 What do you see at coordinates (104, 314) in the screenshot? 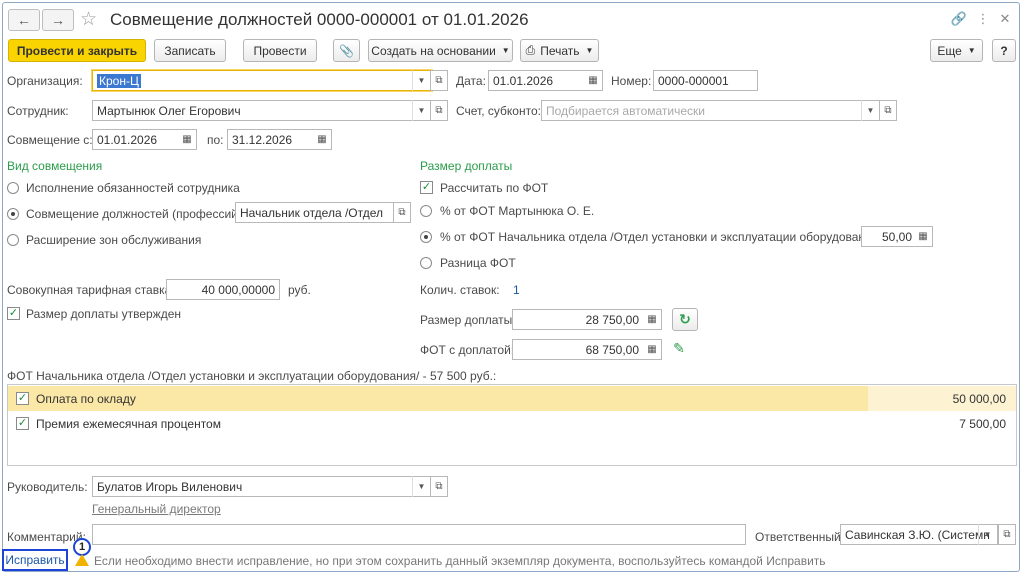
I see `approved-label: Размер доплаты утвержден` at bounding box center [104, 314].